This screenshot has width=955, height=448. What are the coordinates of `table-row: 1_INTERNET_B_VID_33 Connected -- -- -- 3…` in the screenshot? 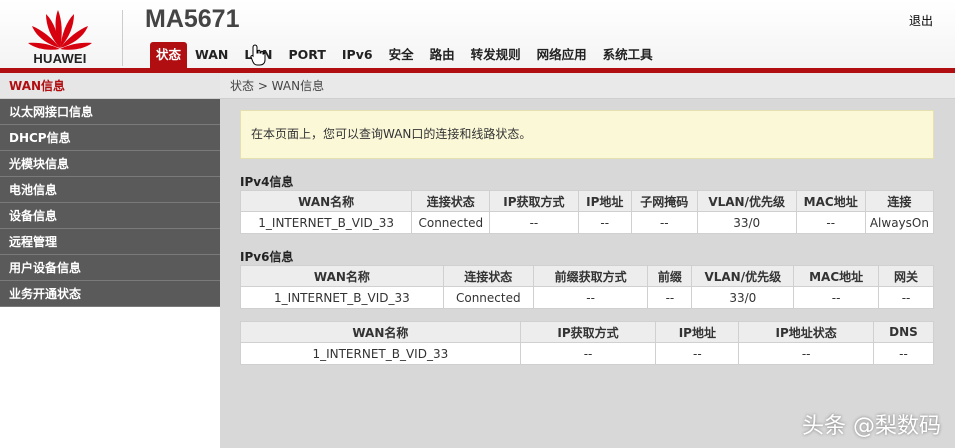 It's located at (587, 222).